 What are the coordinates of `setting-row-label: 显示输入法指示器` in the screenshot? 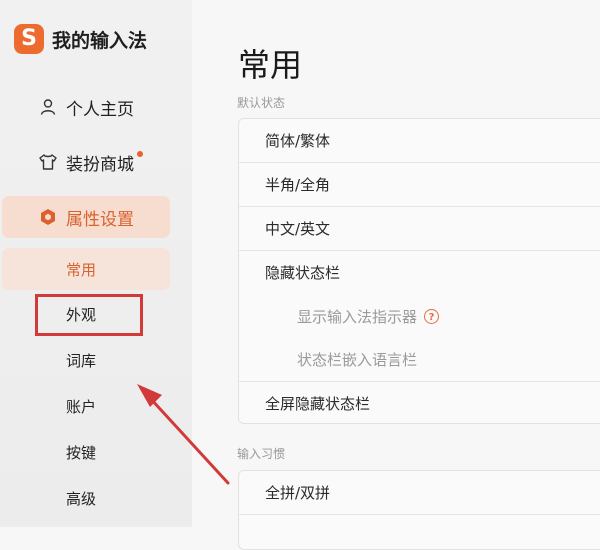 It's located at (357, 317).